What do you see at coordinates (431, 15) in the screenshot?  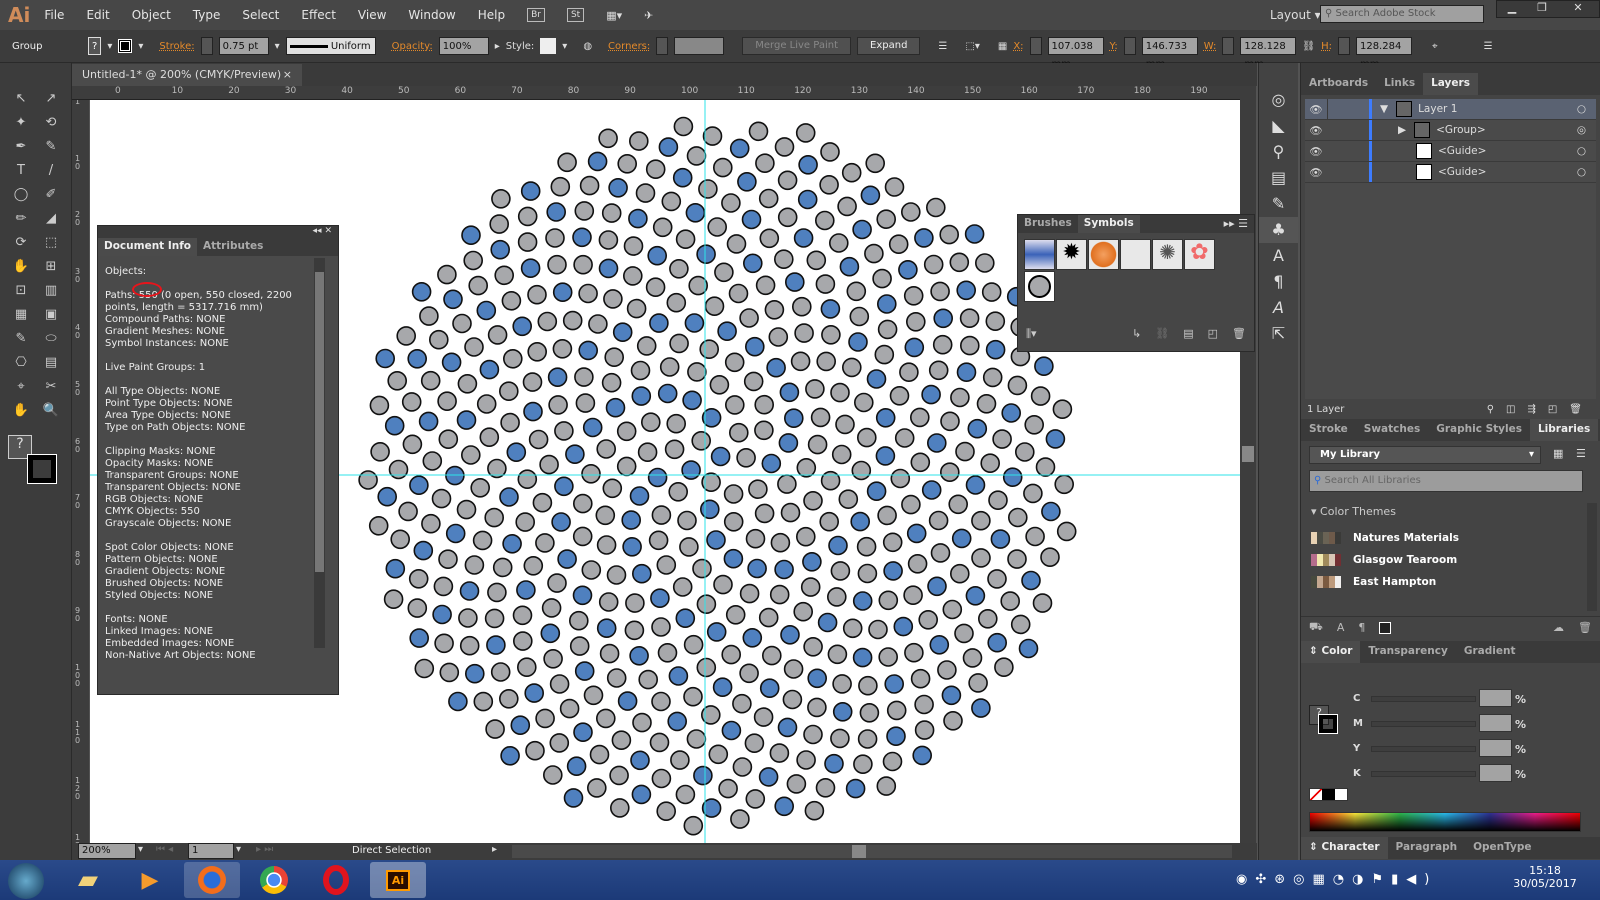 I see `menu-window: Window` at bounding box center [431, 15].